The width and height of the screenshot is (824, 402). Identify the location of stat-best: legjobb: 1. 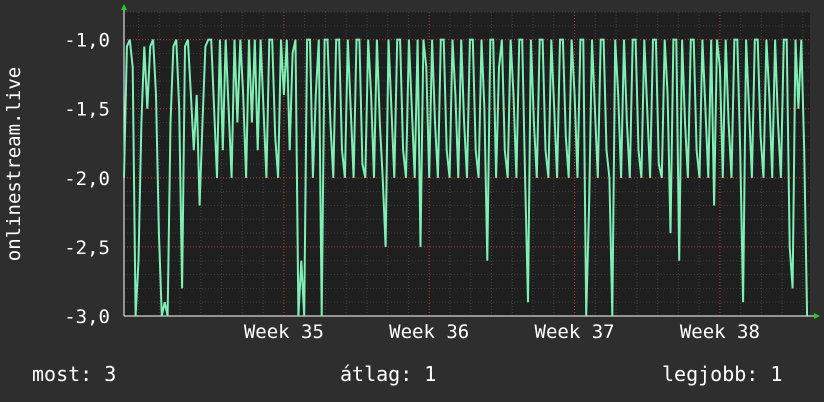
(722, 374).